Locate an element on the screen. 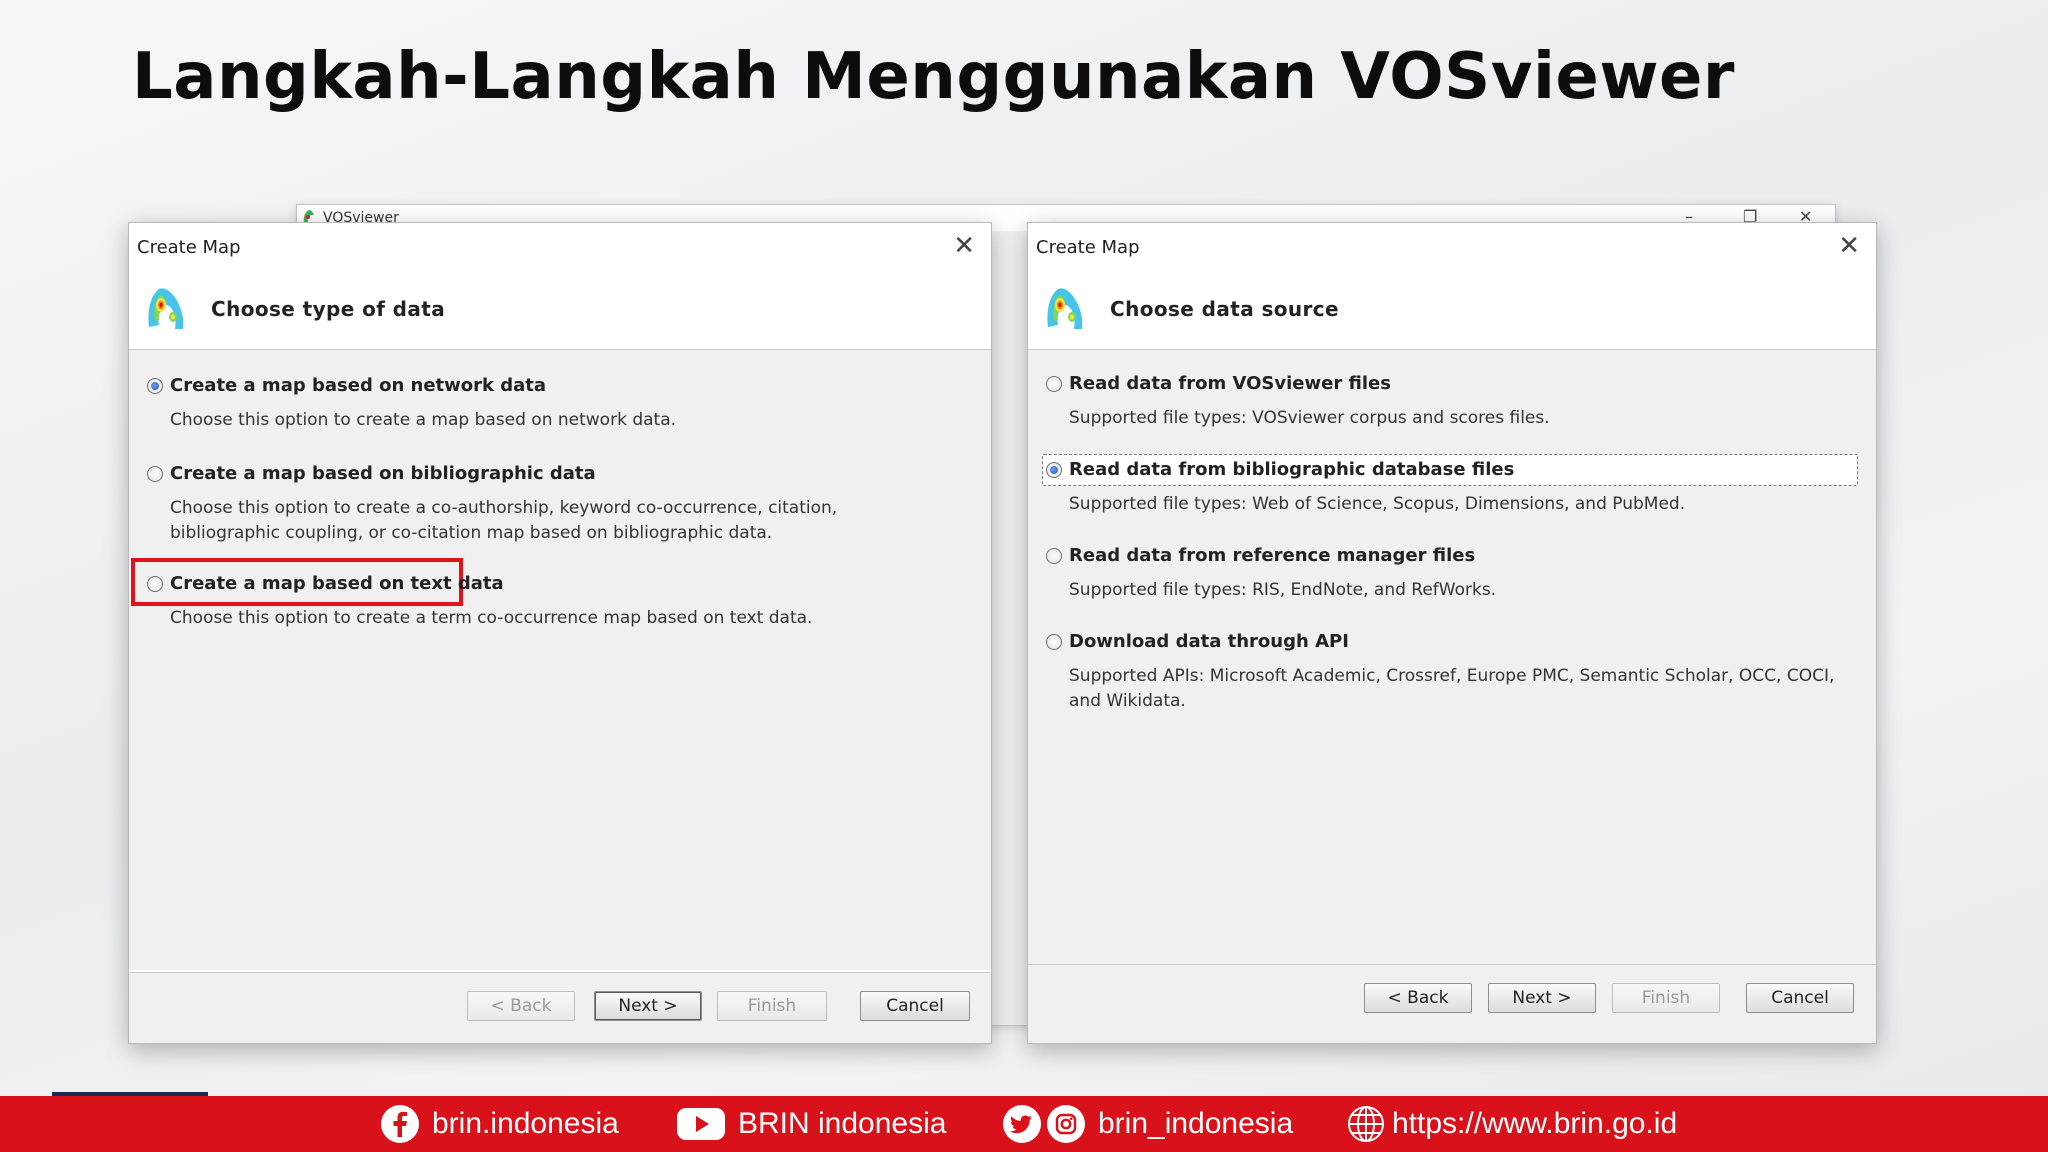 This screenshot has height=1152, width=2048. option-label: Create a map based on network data is located at coordinates (358, 385).